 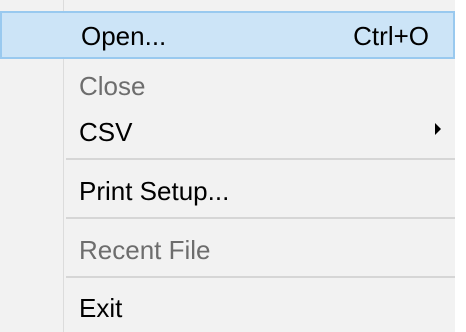 I want to click on submenu-arrow-icon, so click(x=438, y=129).